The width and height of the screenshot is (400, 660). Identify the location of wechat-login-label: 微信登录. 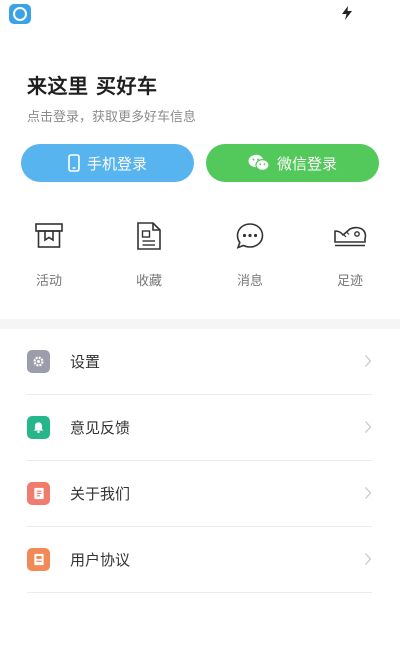
(306, 163).